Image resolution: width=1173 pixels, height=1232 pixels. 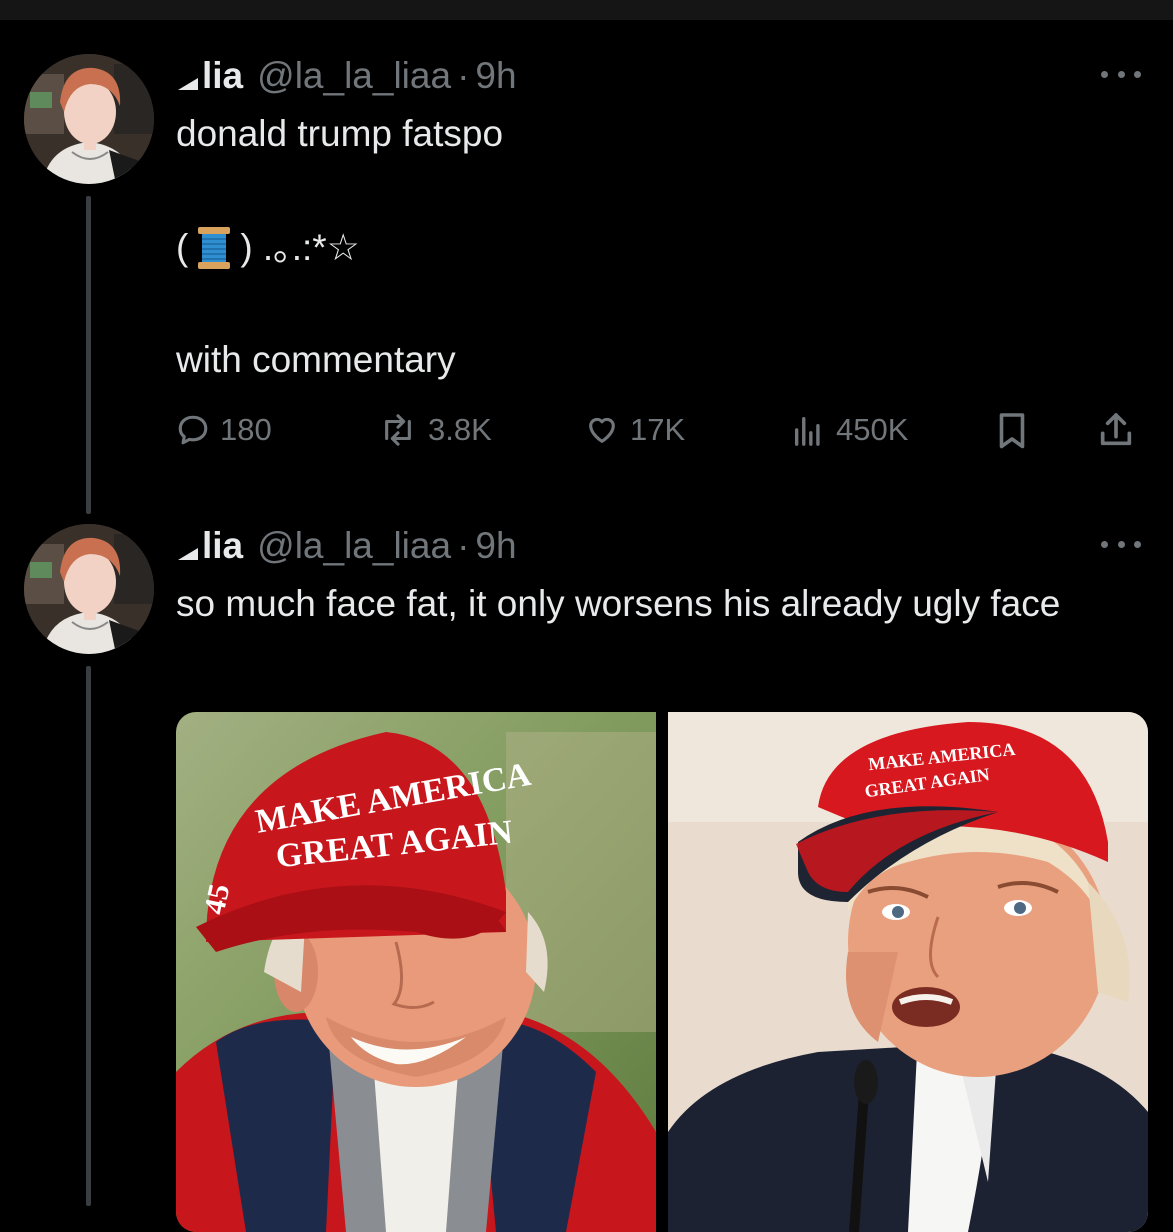 I want to click on share-button, so click(x=1121, y=430).